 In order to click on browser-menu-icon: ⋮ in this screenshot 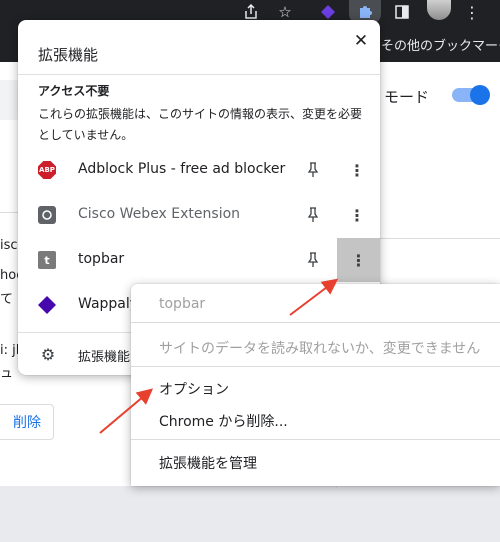, I will do `click(472, 12)`.